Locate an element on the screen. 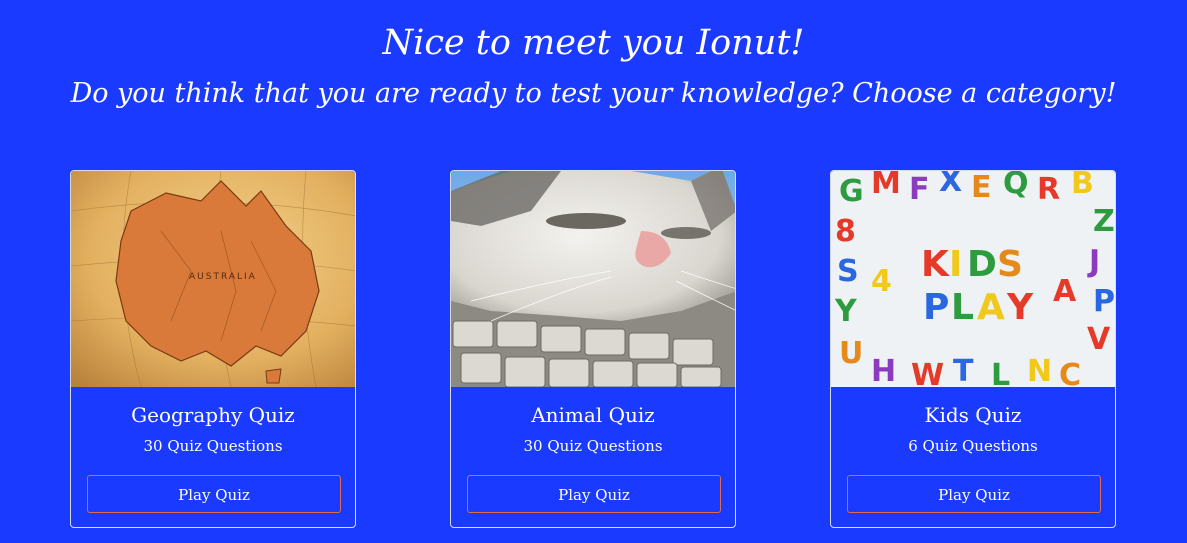 The width and height of the screenshot is (1187, 543). svg-text: D is located at coordinates (982, 264).